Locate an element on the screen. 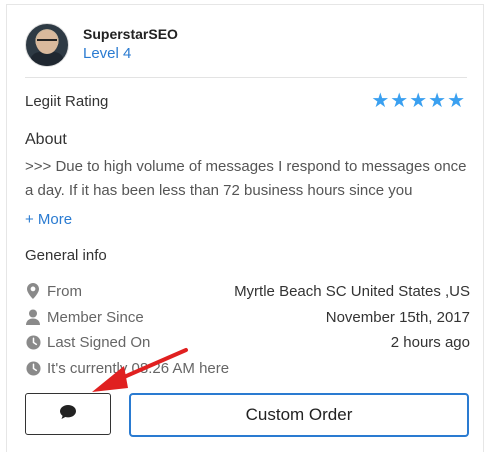 The height and width of the screenshot is (452, 487). seller-username: SuperstarSEO is located at coordinates (130, 34).